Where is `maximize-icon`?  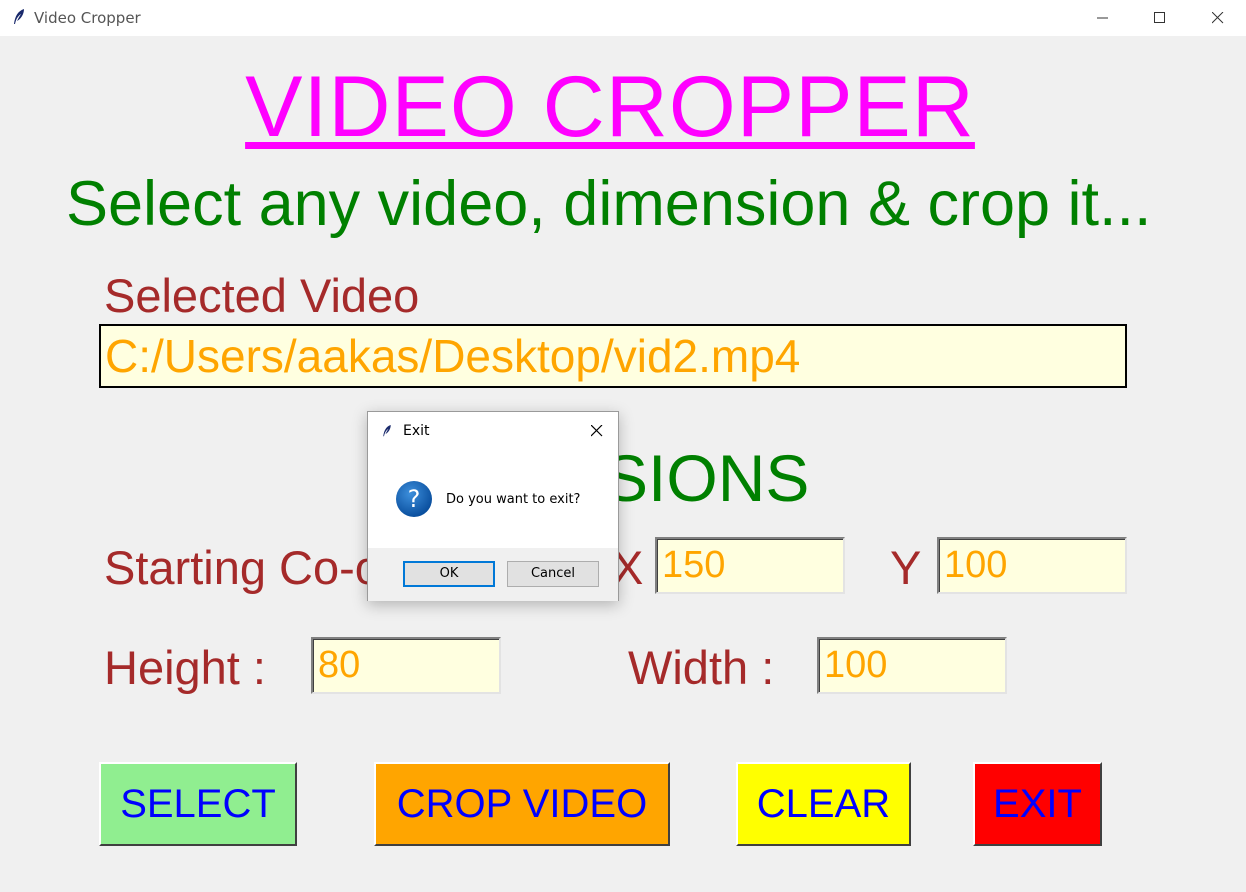 maximize-icon is located at coordinates (1159, 17).